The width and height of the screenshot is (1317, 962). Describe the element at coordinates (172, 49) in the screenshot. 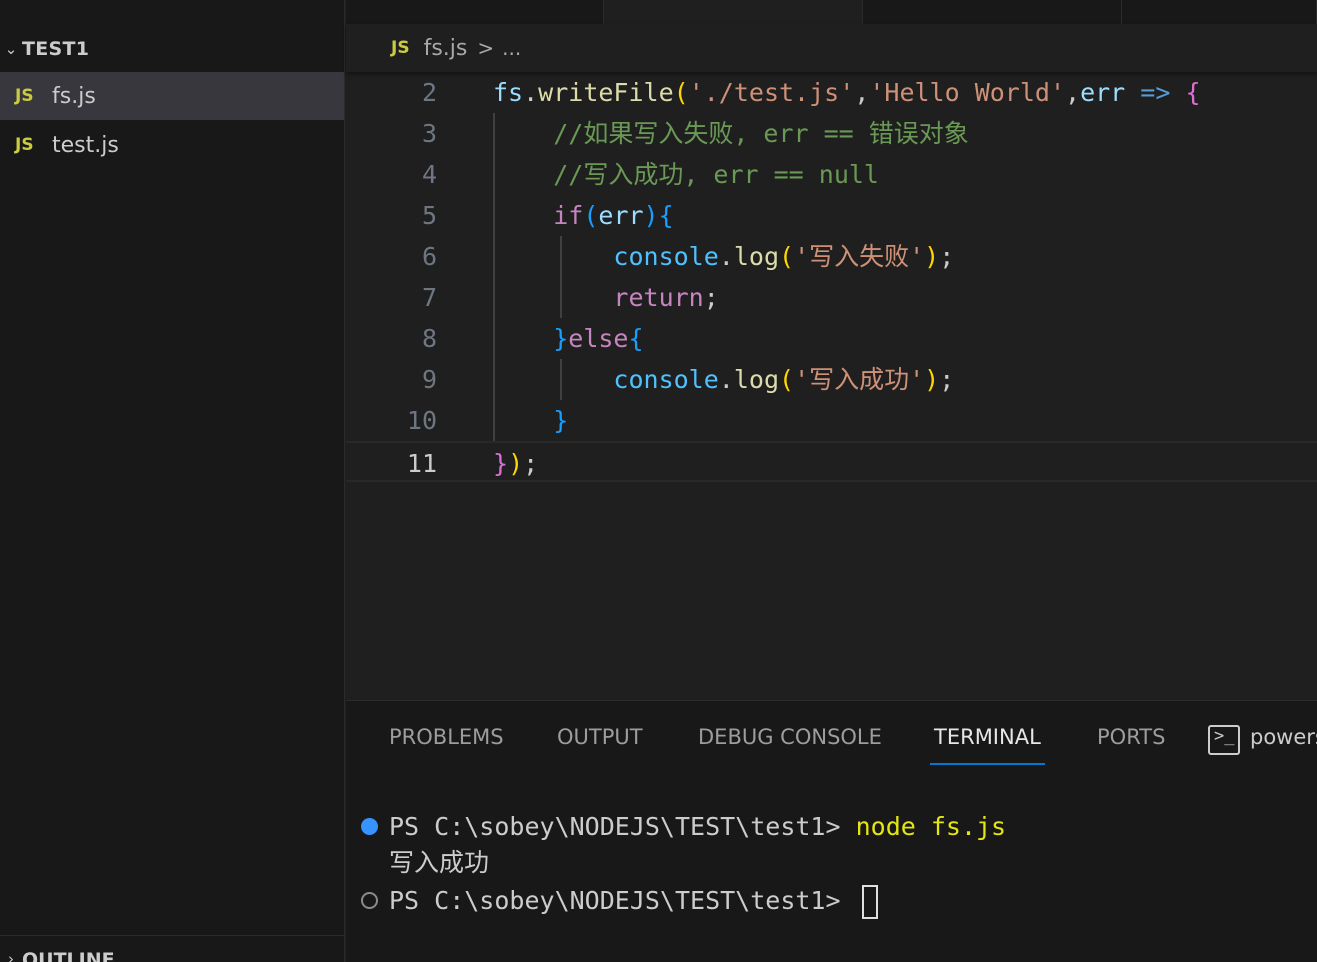

I see `folder-header: ⌄ TEST1` at that location.